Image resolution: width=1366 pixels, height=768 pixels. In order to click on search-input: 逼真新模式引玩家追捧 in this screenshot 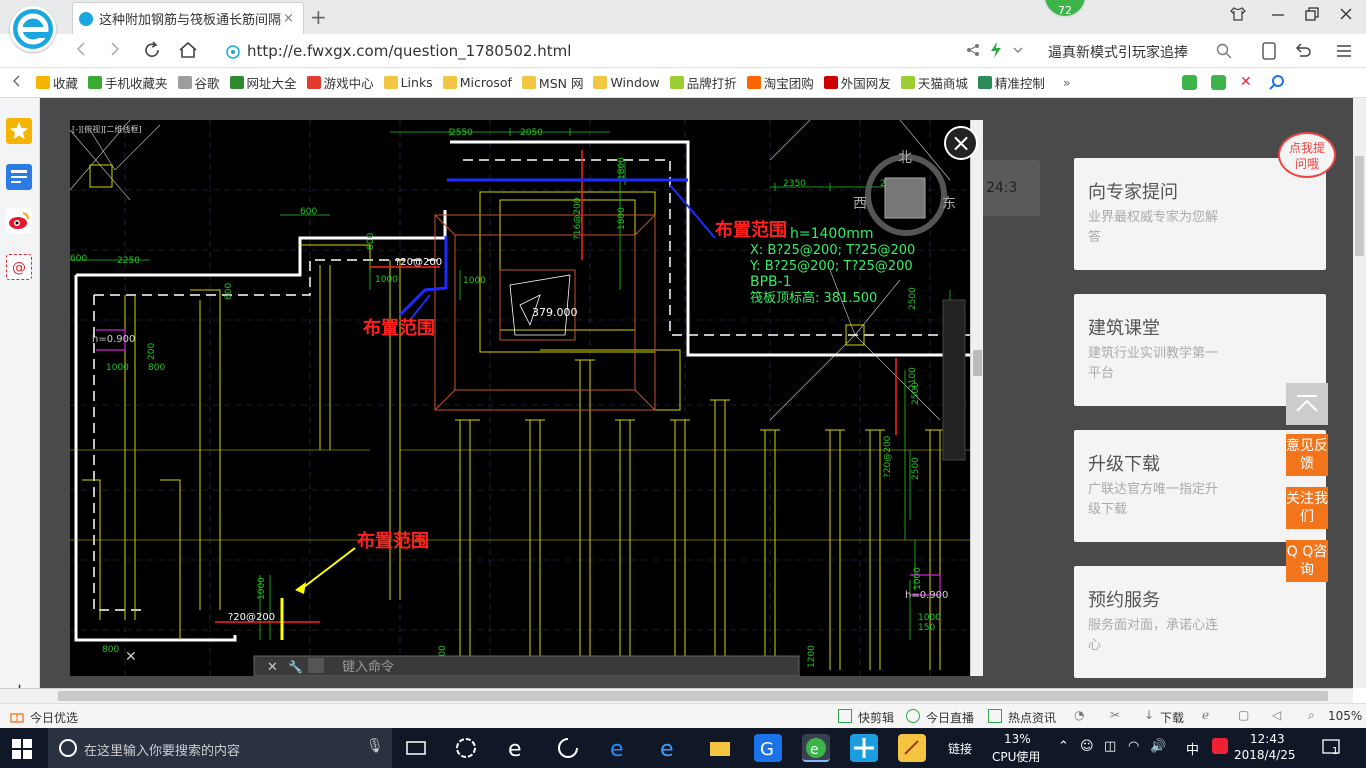, I will do `click(1118, 52)`.